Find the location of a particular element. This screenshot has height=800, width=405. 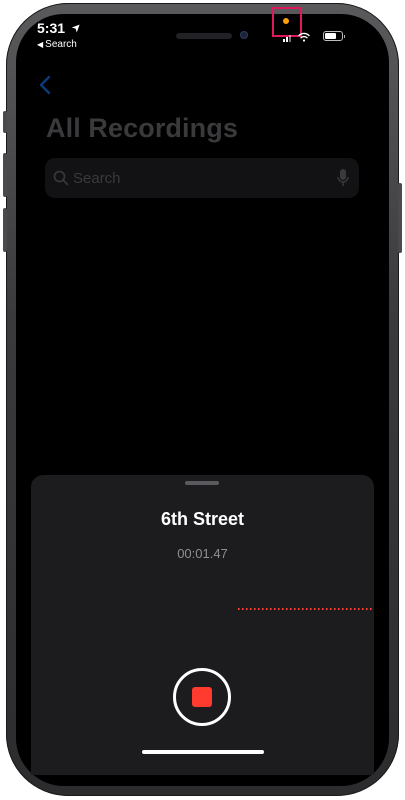

waveform-icon is located at coordinates (306, 609).